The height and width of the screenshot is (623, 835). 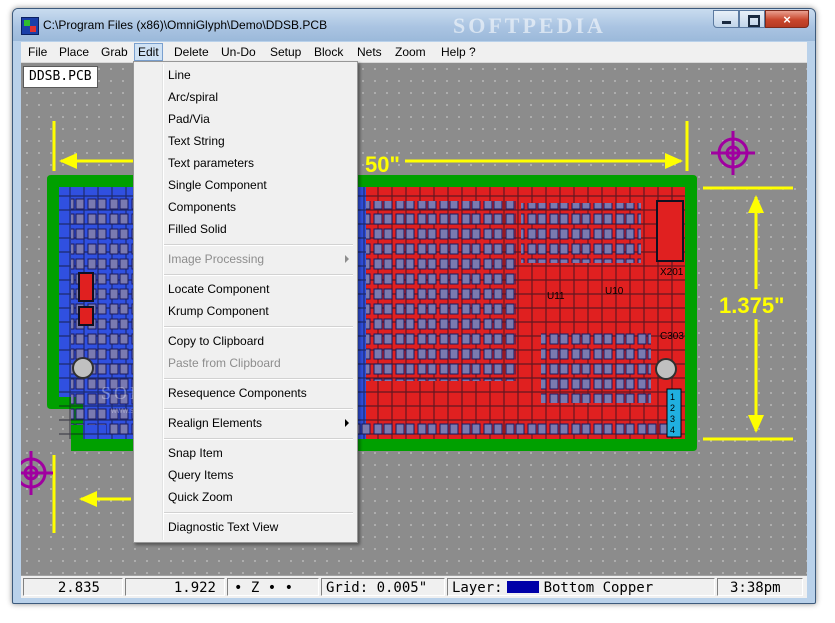 What do you see at coordinates (258, 185) in the screenshot?
I see `menu-item-single-component: Single Component` at bounding box center [258, 185].